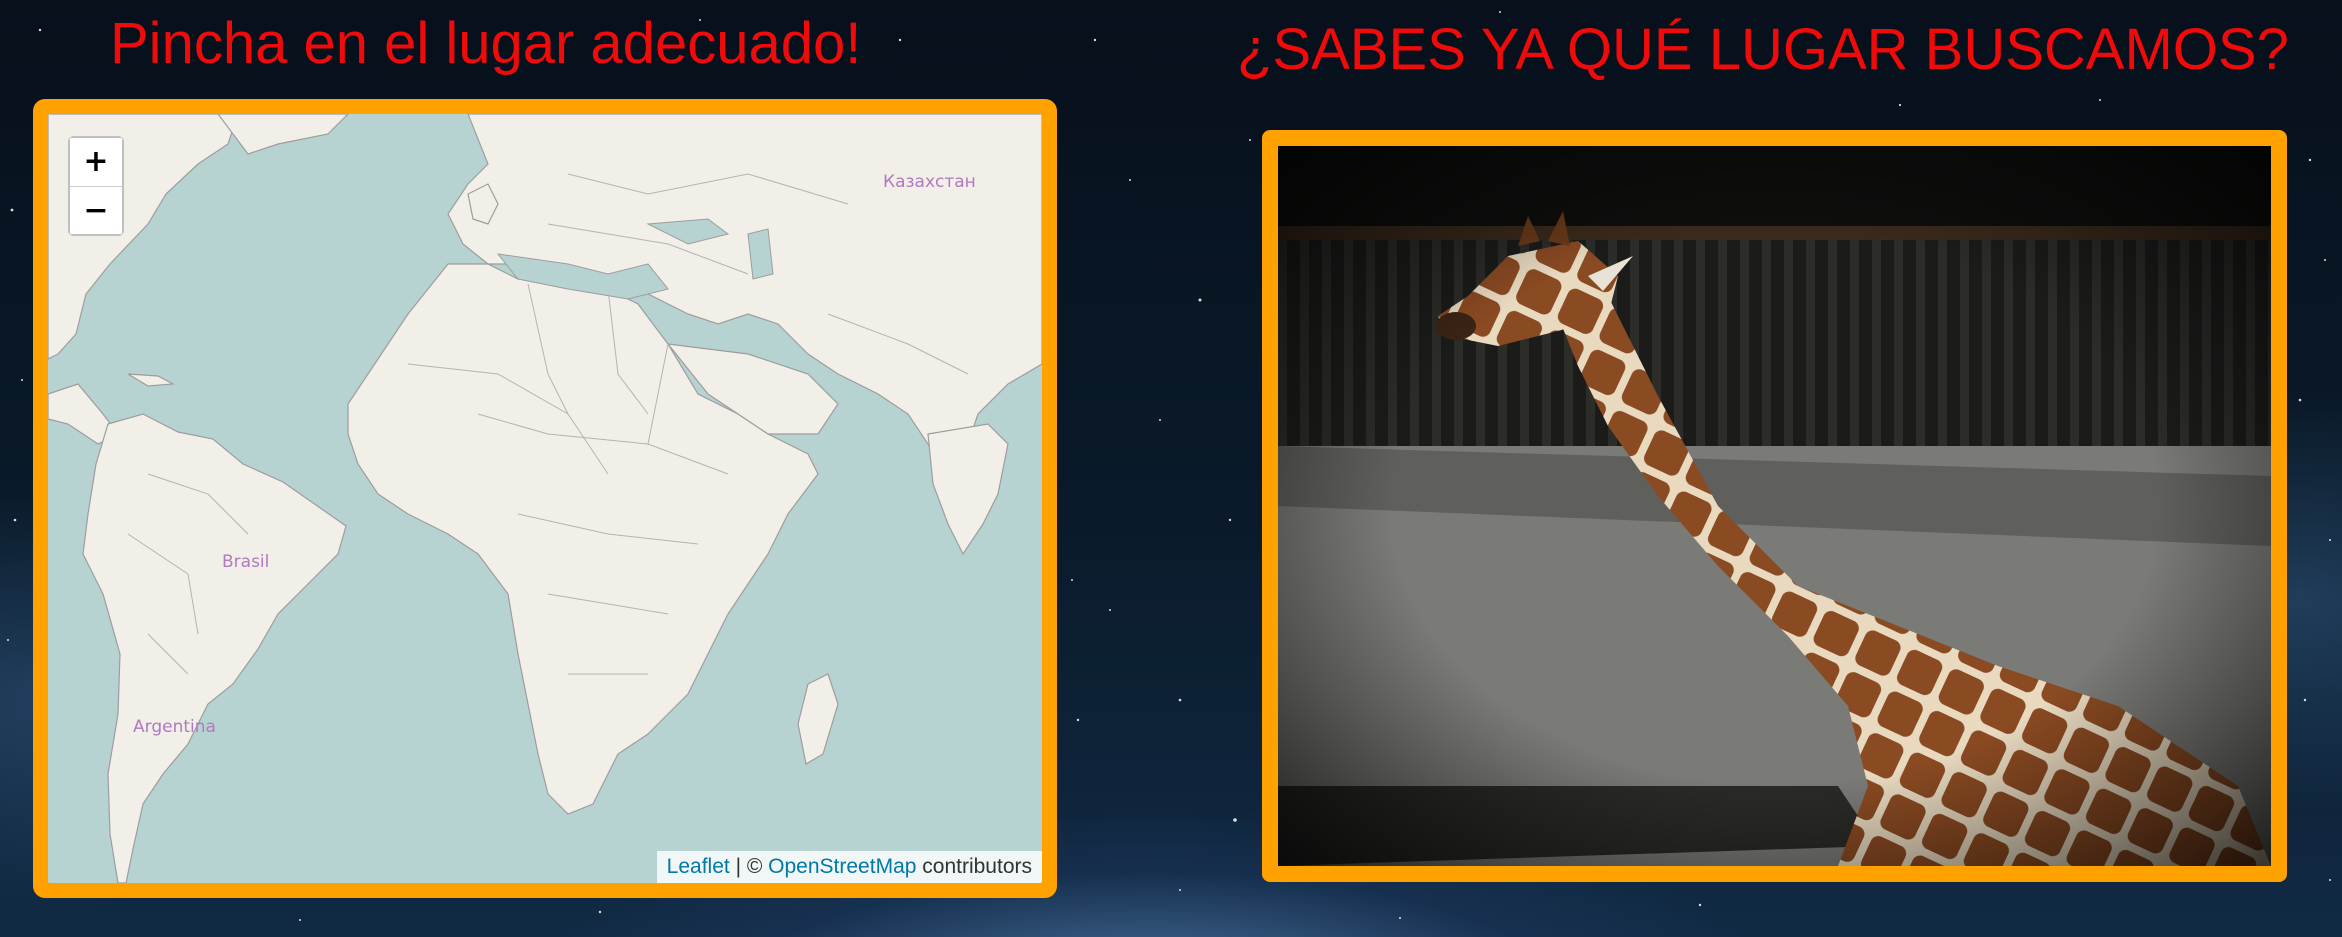 Image resolution: width=2342 pixels, height=937 pixels. What do you see at coordinates (977, 866) in the screenshot?
I see `attribution-contributors: contributors` at bounding box center [977, 866].